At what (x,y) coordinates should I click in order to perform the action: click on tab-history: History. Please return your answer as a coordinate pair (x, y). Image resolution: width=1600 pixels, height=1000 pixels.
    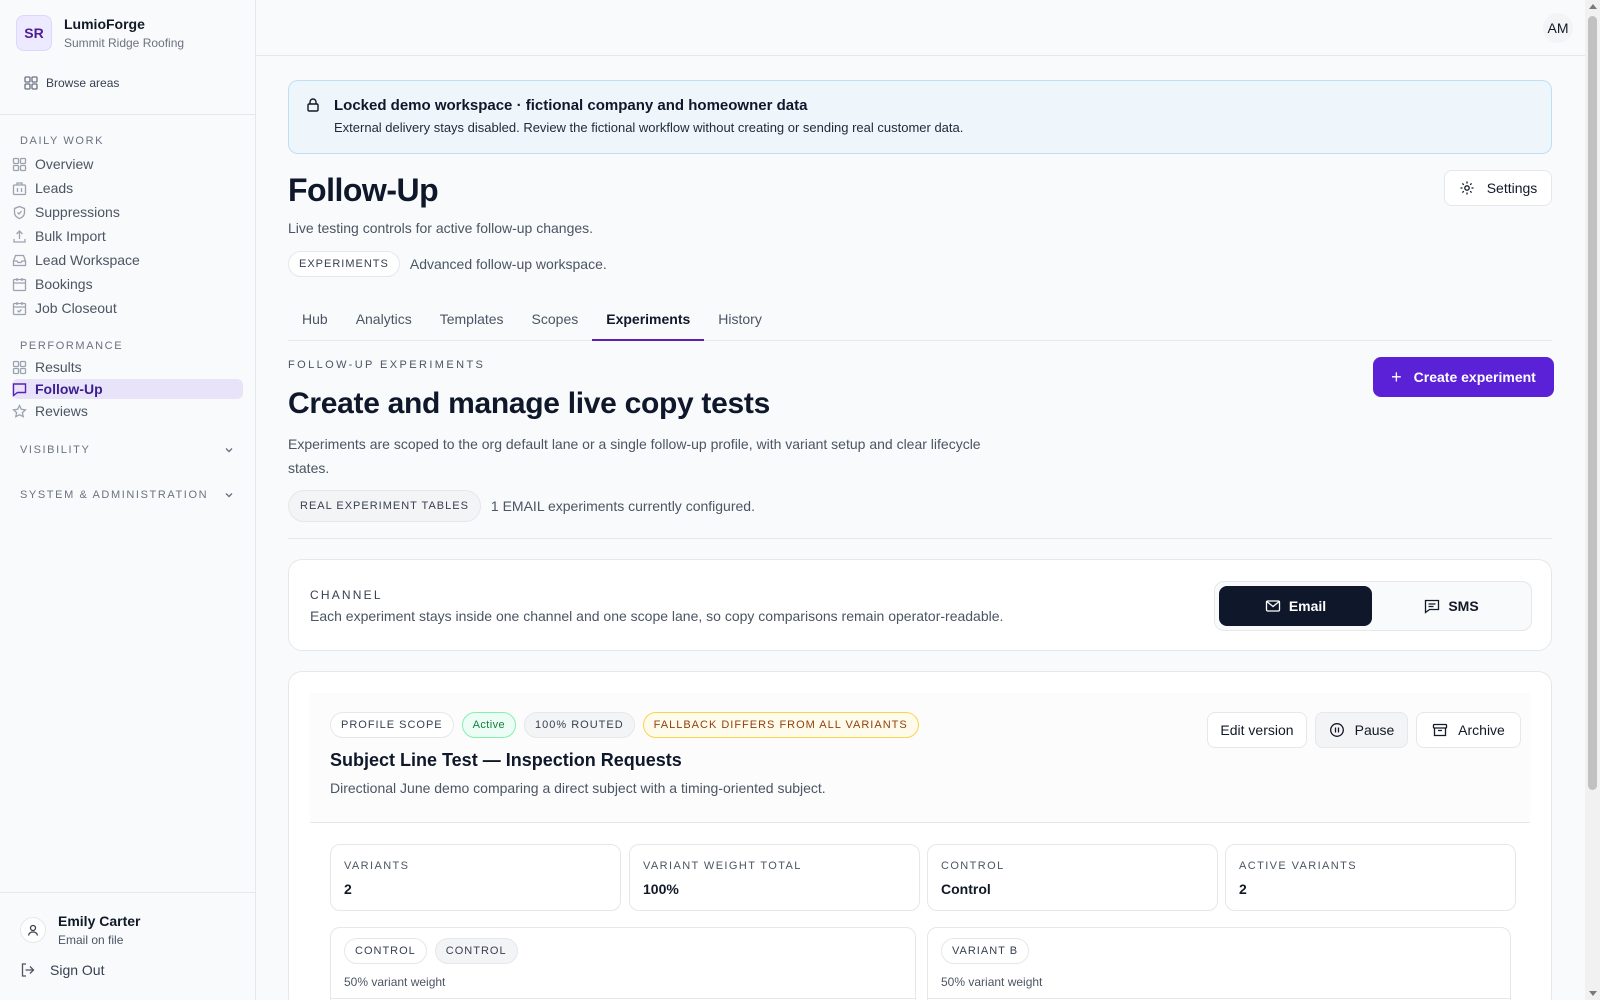
    Looking at the image, I should click on (740, 323).